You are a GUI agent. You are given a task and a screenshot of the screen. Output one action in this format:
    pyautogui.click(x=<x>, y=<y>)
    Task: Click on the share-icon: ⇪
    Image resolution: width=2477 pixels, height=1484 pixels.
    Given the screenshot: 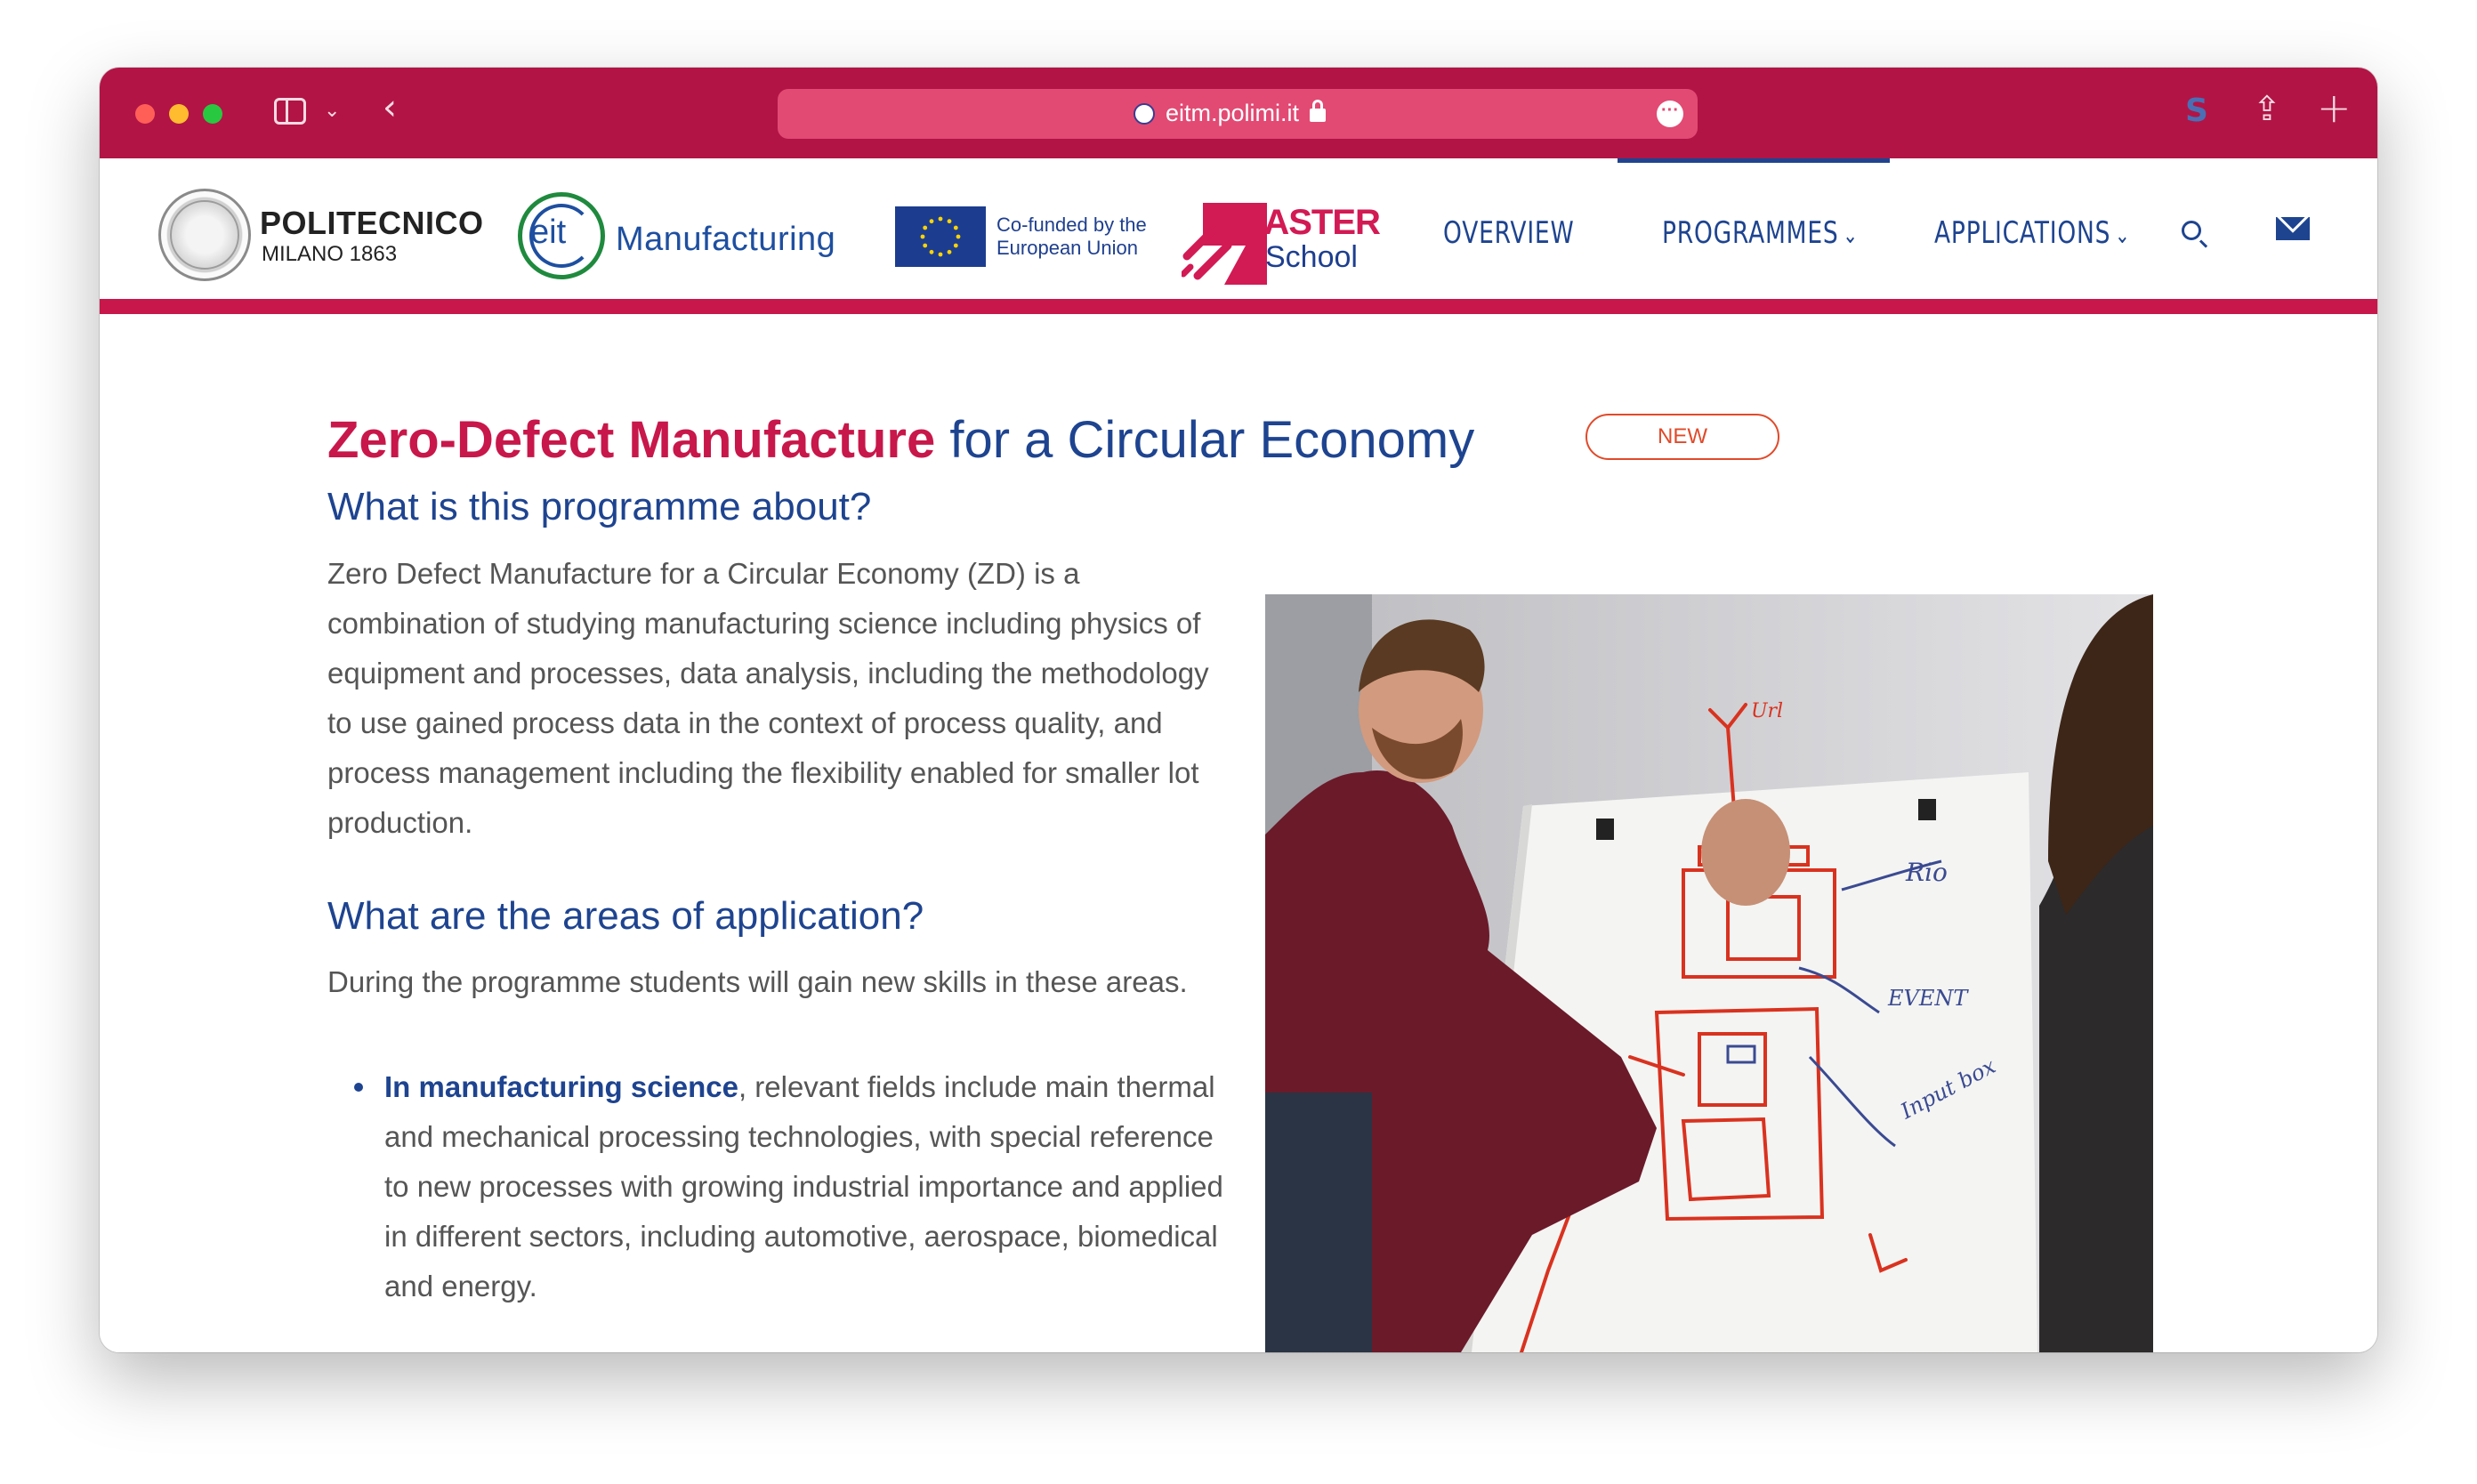 What is the action you would take?
    pyautogui.click(x=2267, y=108)
    